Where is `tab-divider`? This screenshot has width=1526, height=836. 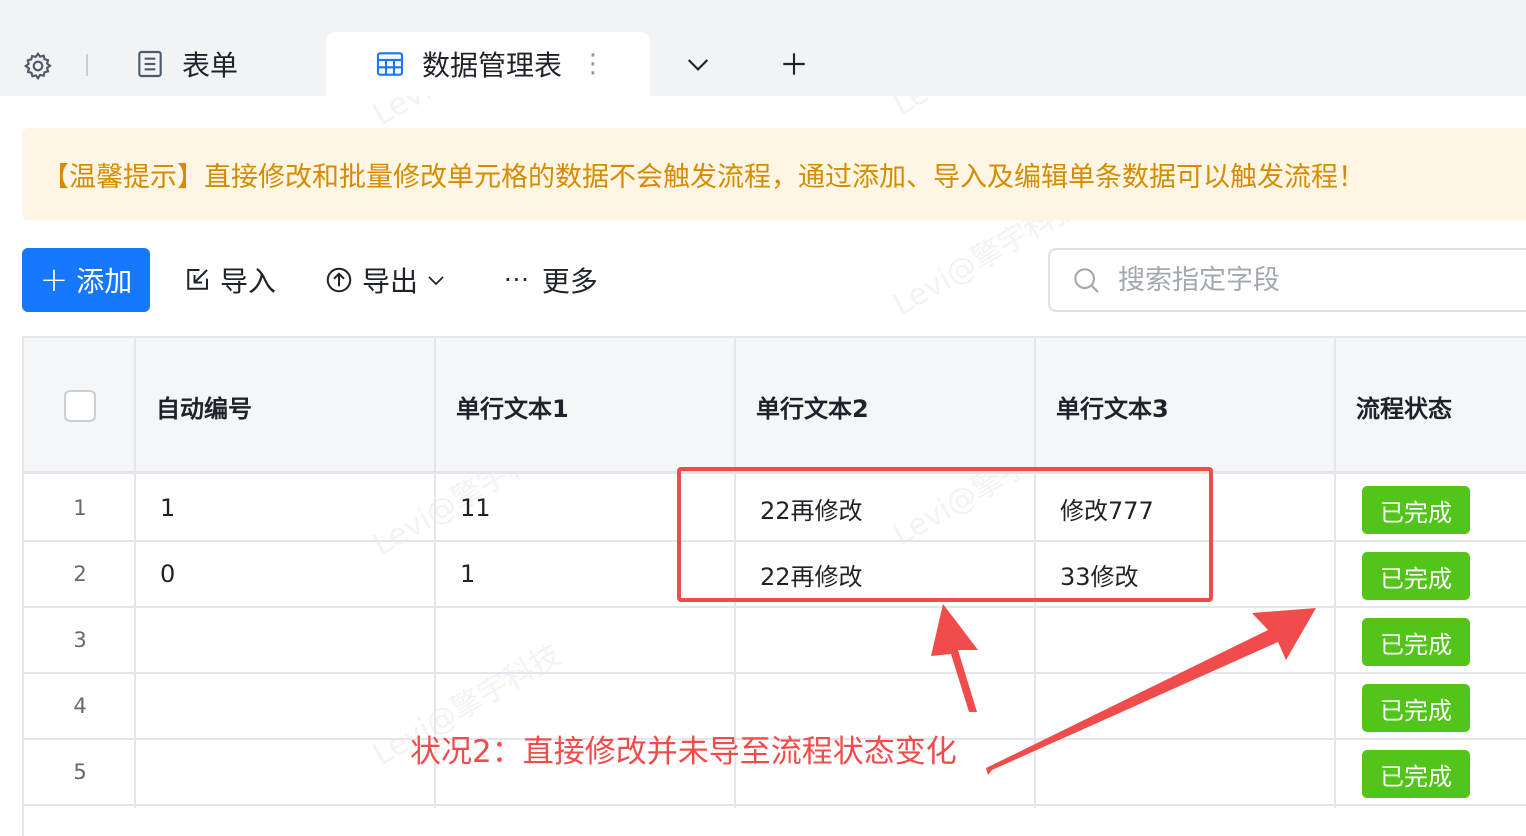
tab-divider is located at coordinates (87, 65).